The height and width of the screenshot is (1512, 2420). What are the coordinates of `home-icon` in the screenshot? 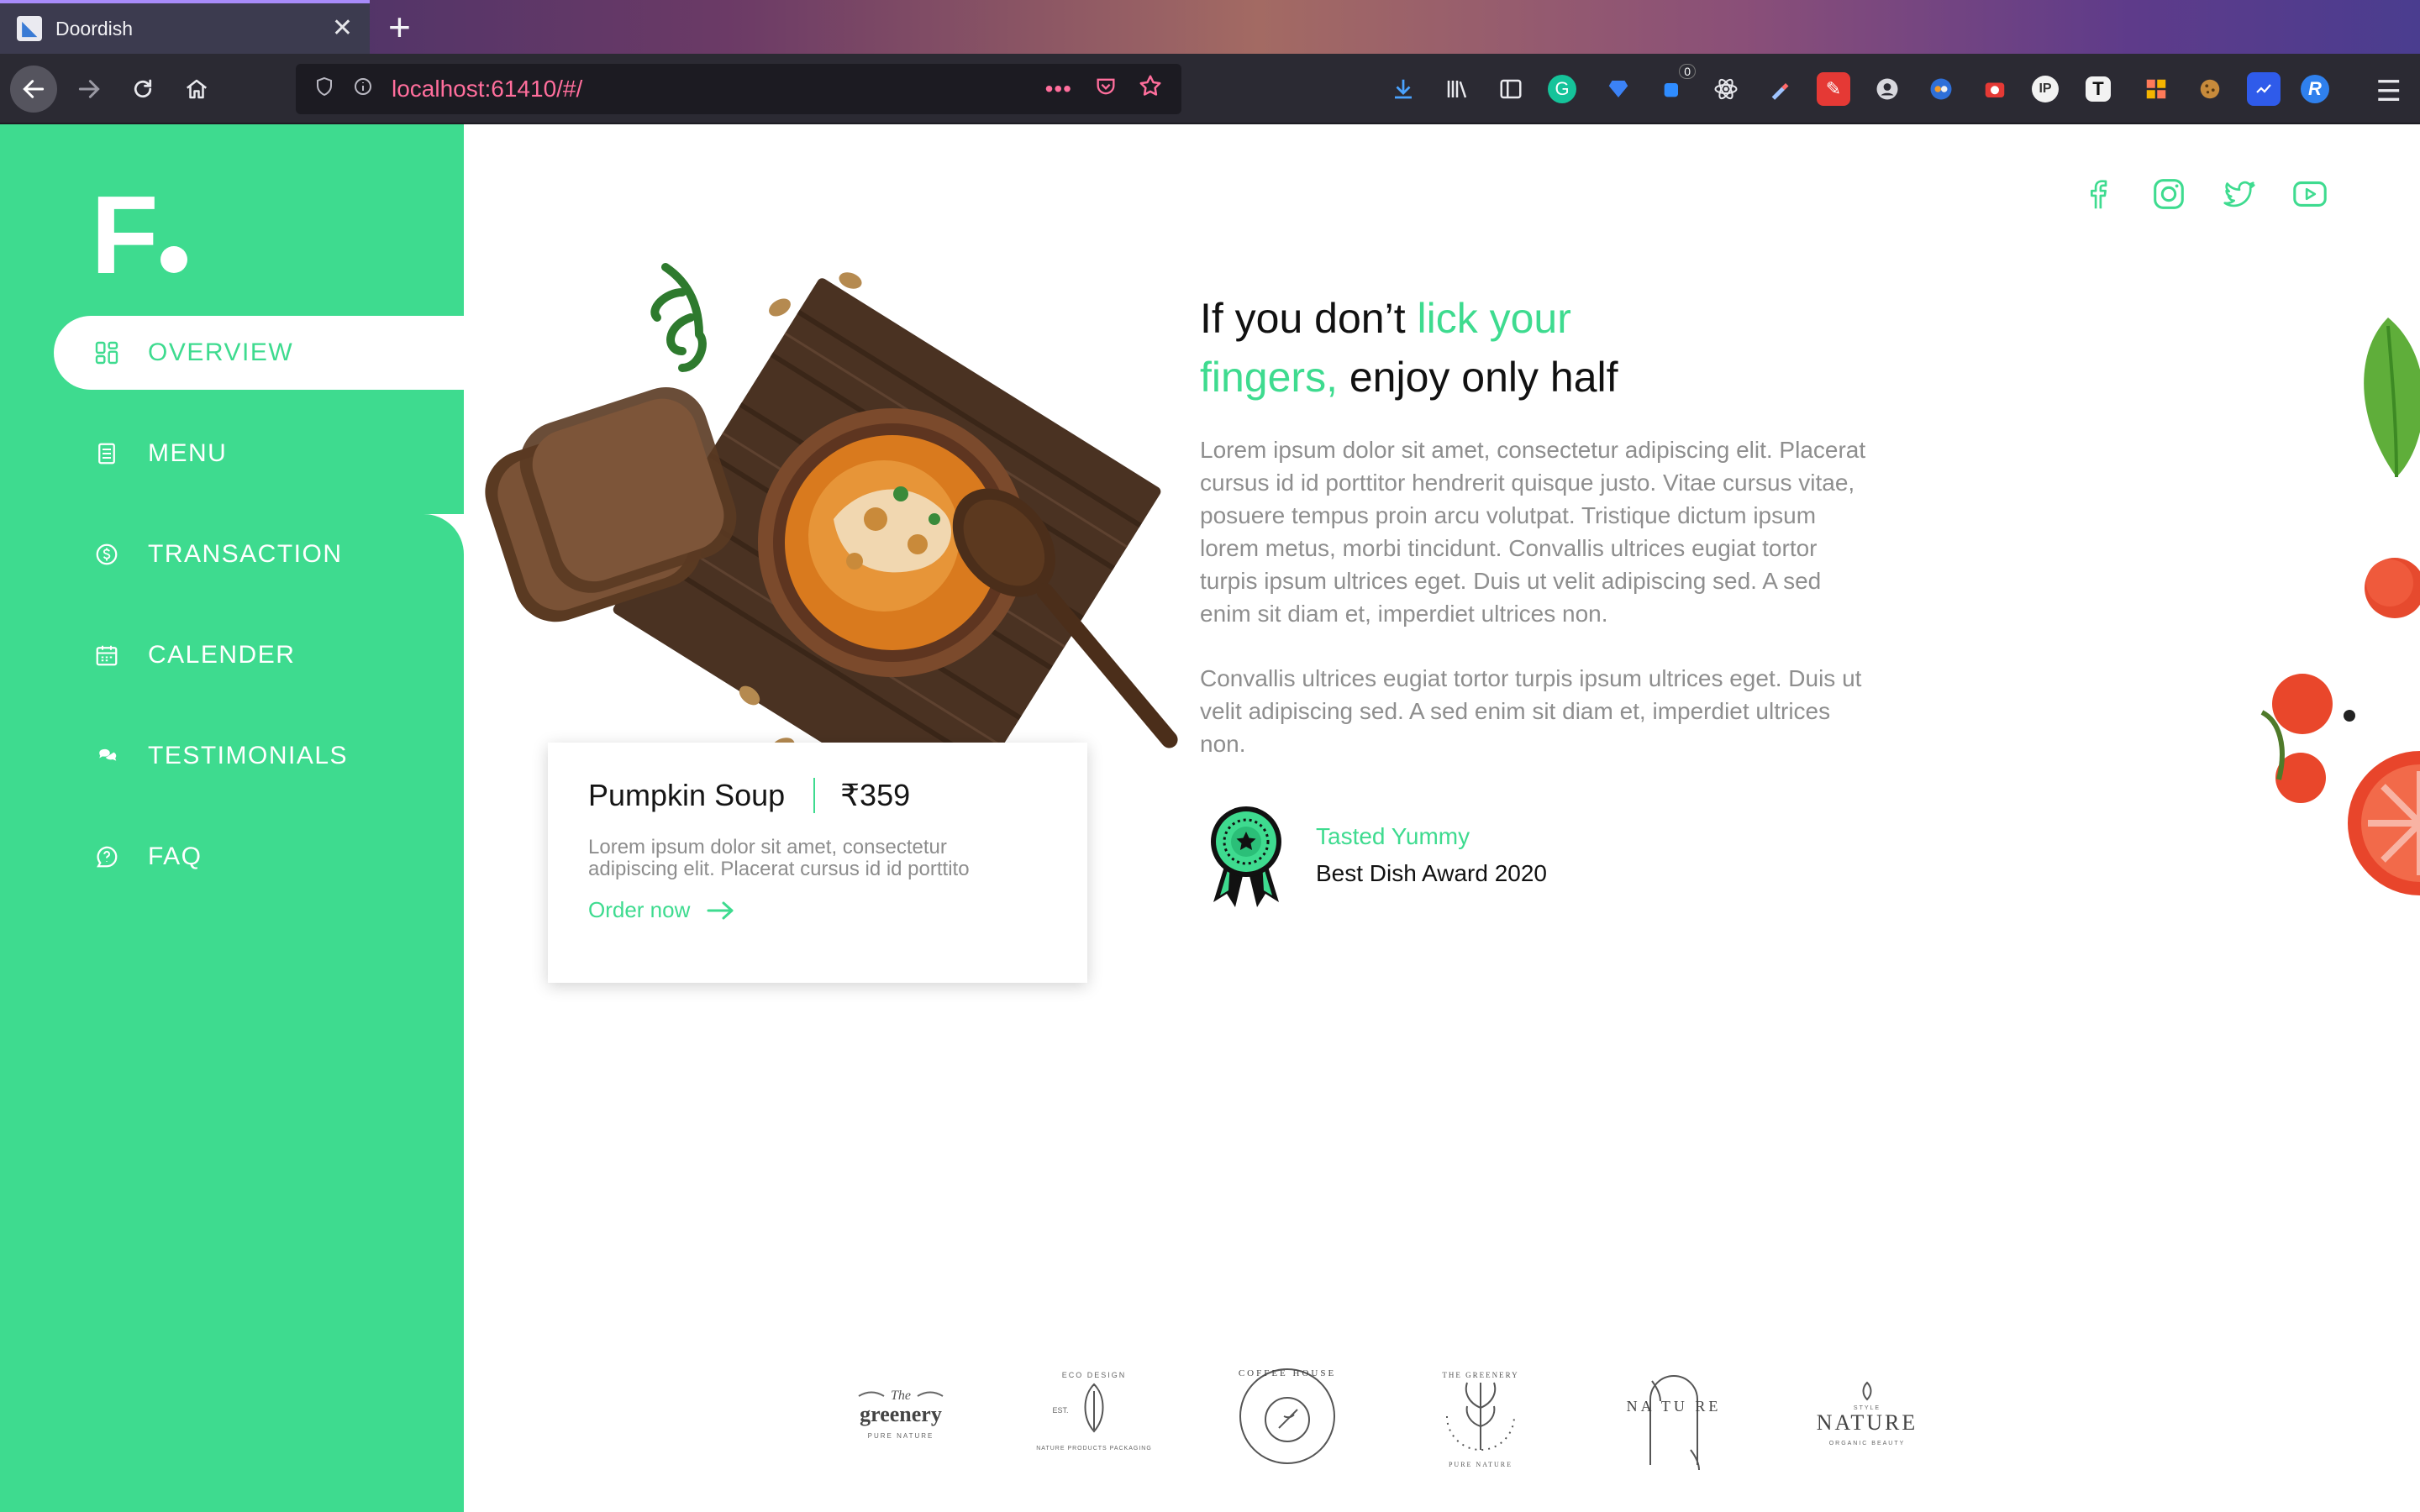 It's located at (197, 89).